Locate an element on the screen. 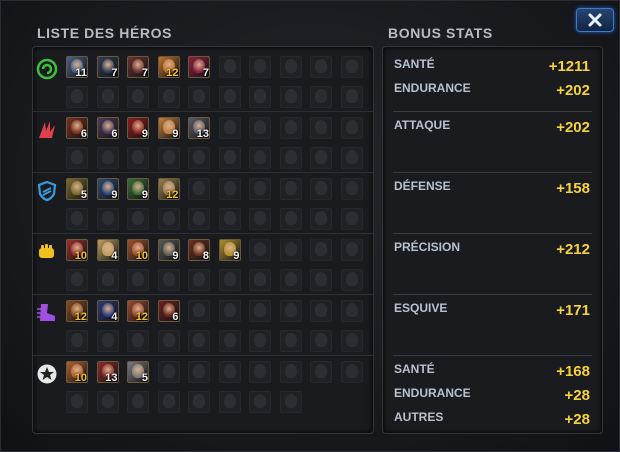 The image size is (620, 452). stat-label: ESQUIVE is located at coordinates (421, 308).